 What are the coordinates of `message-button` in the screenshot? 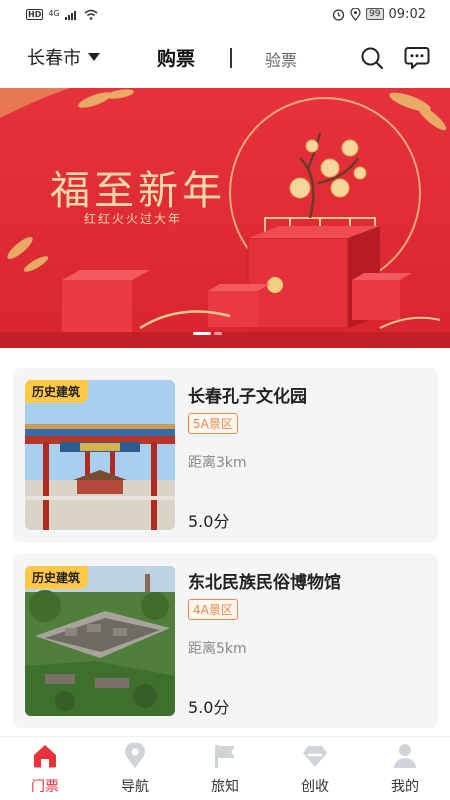 It's located at (417, 58).